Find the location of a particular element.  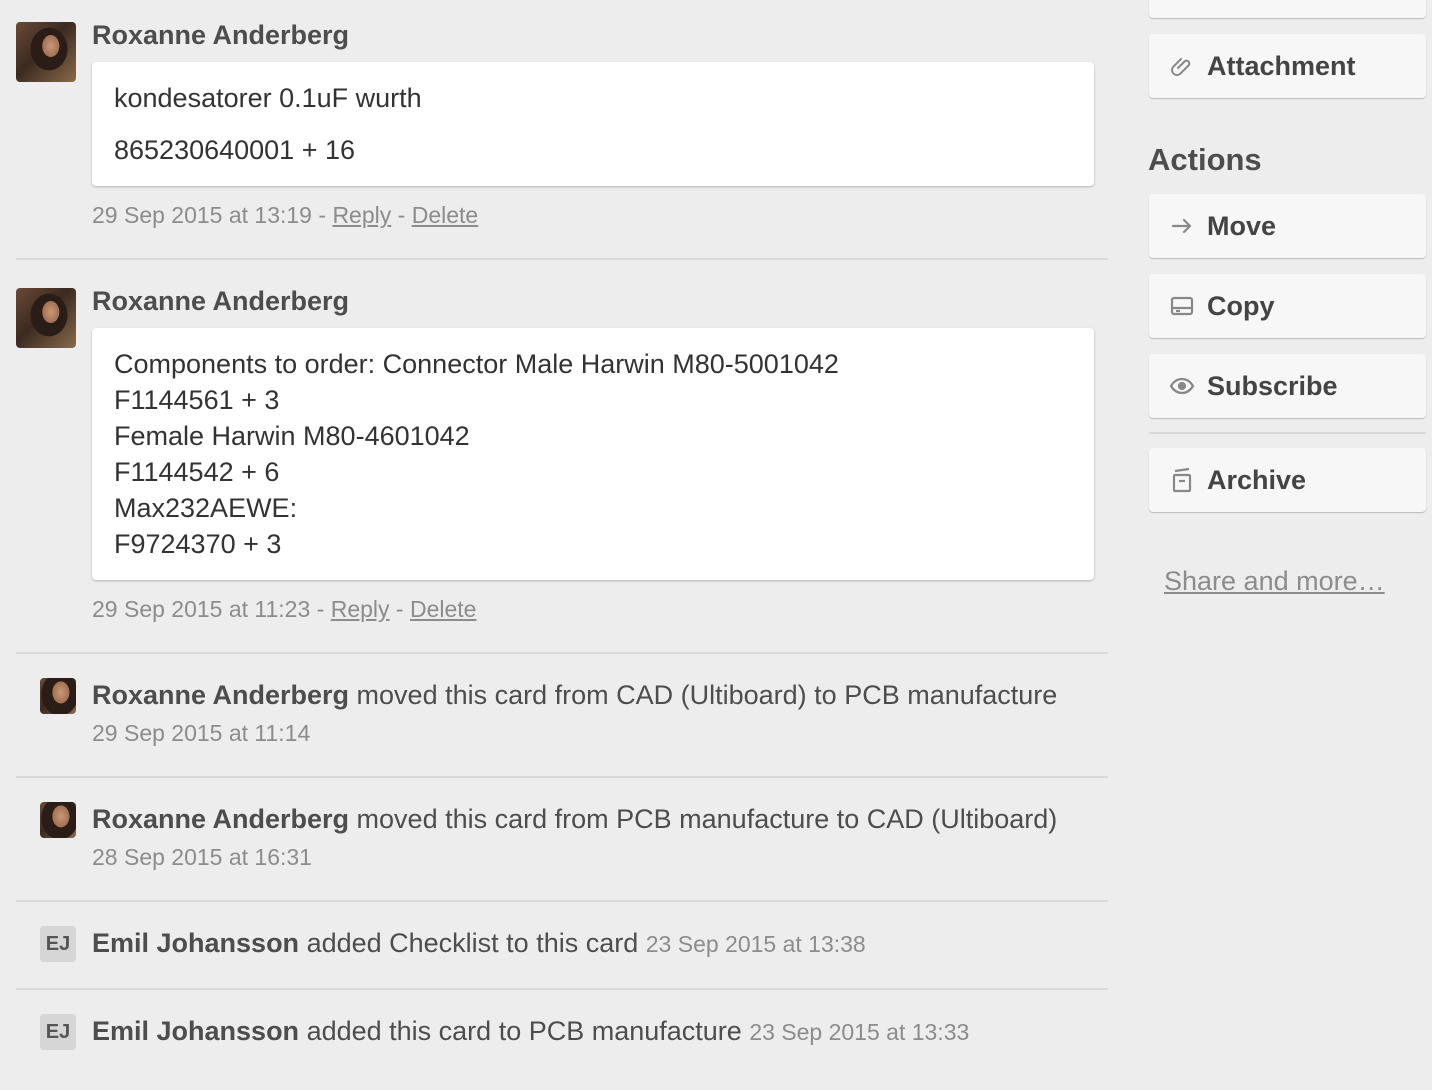

activity-timestamp: 28 Sep 2015 at 16:31 is located at coordinates (202, 857).